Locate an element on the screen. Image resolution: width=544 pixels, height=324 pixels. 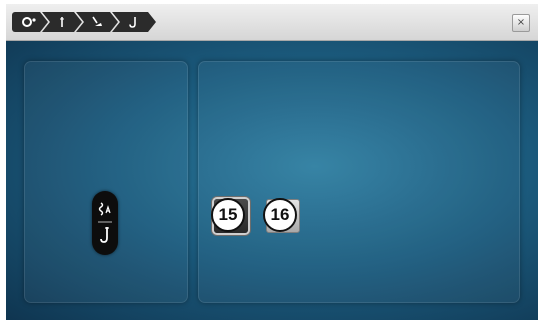
breadcrumb-needle is located at coordinates (62, 22).